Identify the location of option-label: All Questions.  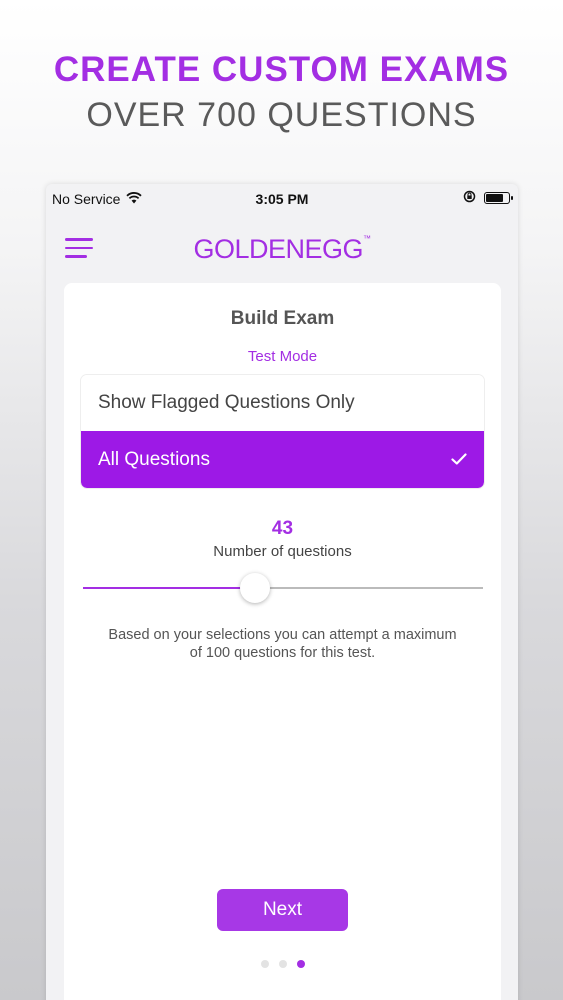
(154, 459).